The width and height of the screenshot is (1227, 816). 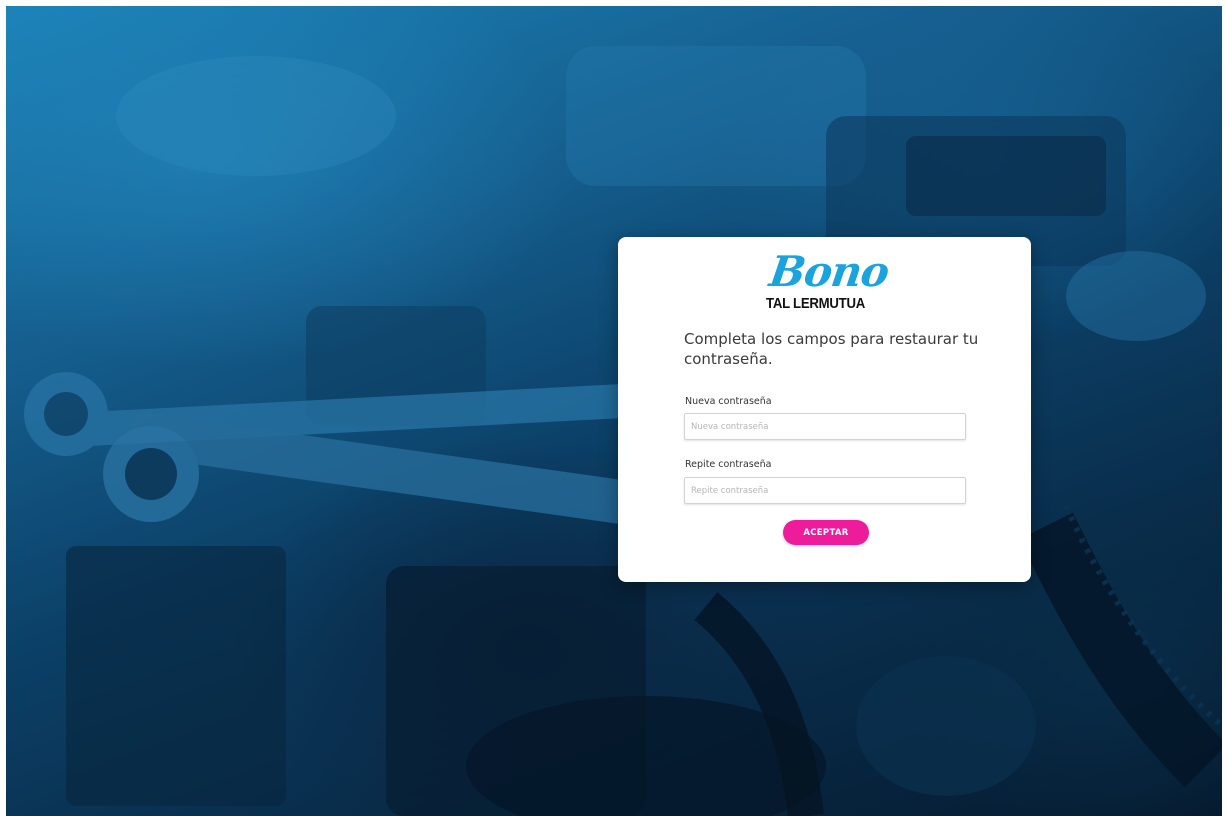 I want to click on bono-logo: Bono TAL LERMUTUA, so click(x=829, y=282).